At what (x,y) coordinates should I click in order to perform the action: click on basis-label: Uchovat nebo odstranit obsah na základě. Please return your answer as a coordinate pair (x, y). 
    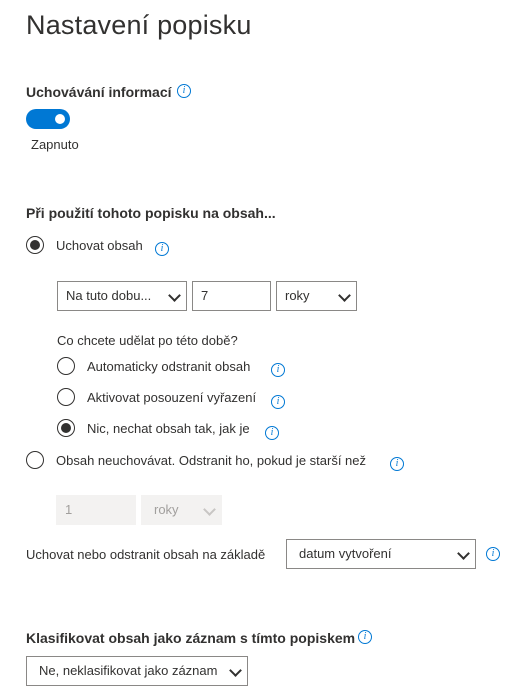
    Looking at the image, I should click on (146, 554).